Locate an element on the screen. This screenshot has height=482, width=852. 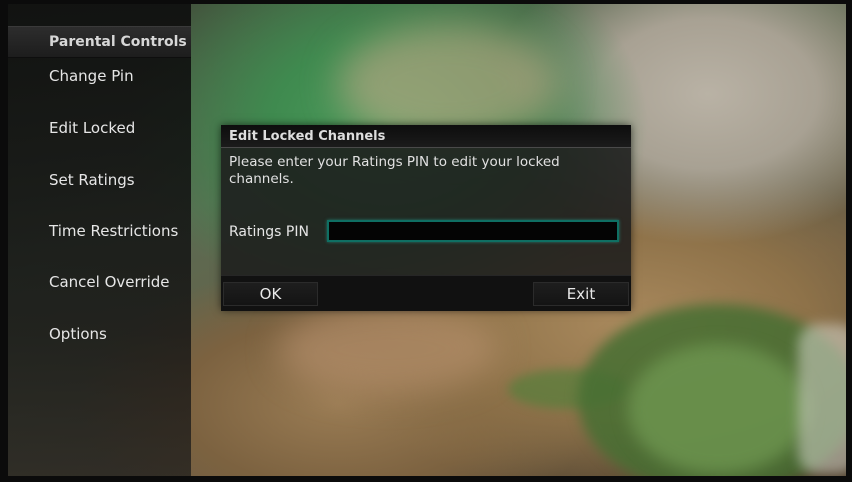
background-glass-bottle is located at coordinates (822, 399).